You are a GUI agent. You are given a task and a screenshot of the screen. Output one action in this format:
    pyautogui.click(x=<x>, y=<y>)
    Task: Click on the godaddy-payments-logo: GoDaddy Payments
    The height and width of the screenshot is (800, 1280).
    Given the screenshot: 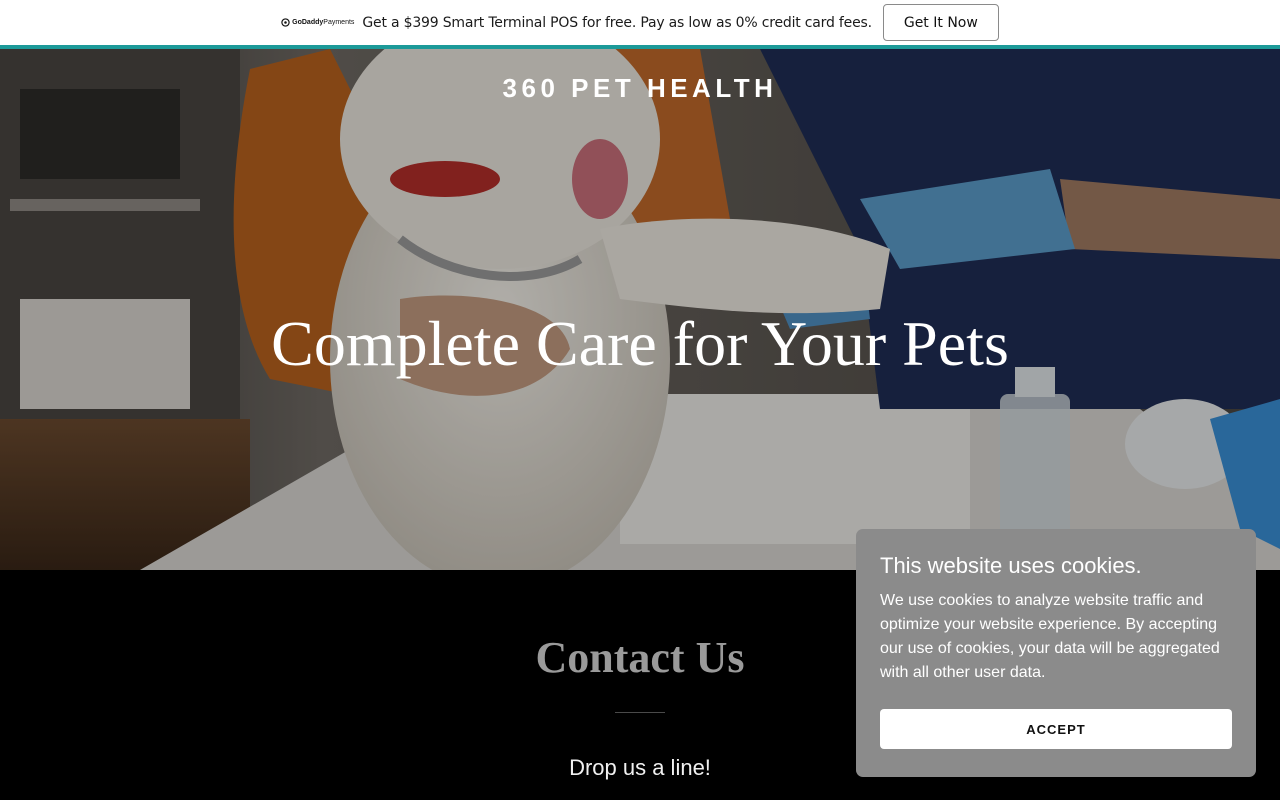 What is the action you would take?
    pyautogui.click(x=317, y=22)
    